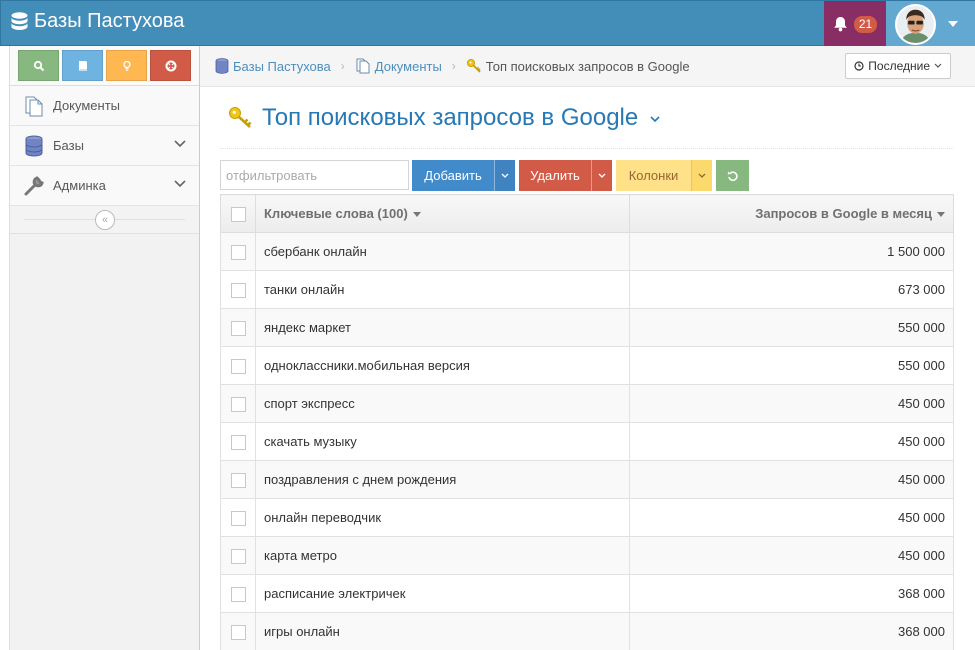 The image size is (975, 650). I want to click on add-button: Добавить, so click(453, 175).